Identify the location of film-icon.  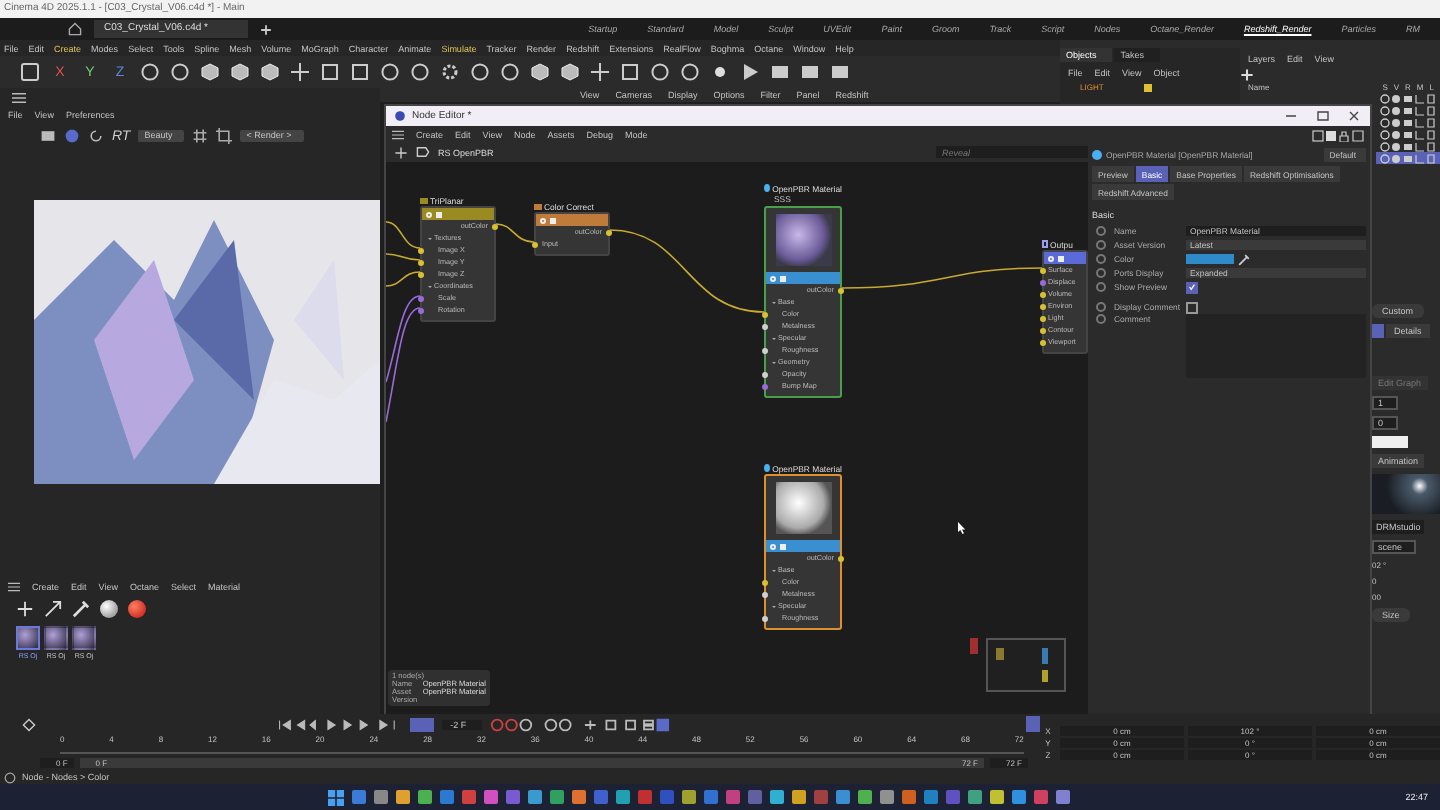
(48, 136).